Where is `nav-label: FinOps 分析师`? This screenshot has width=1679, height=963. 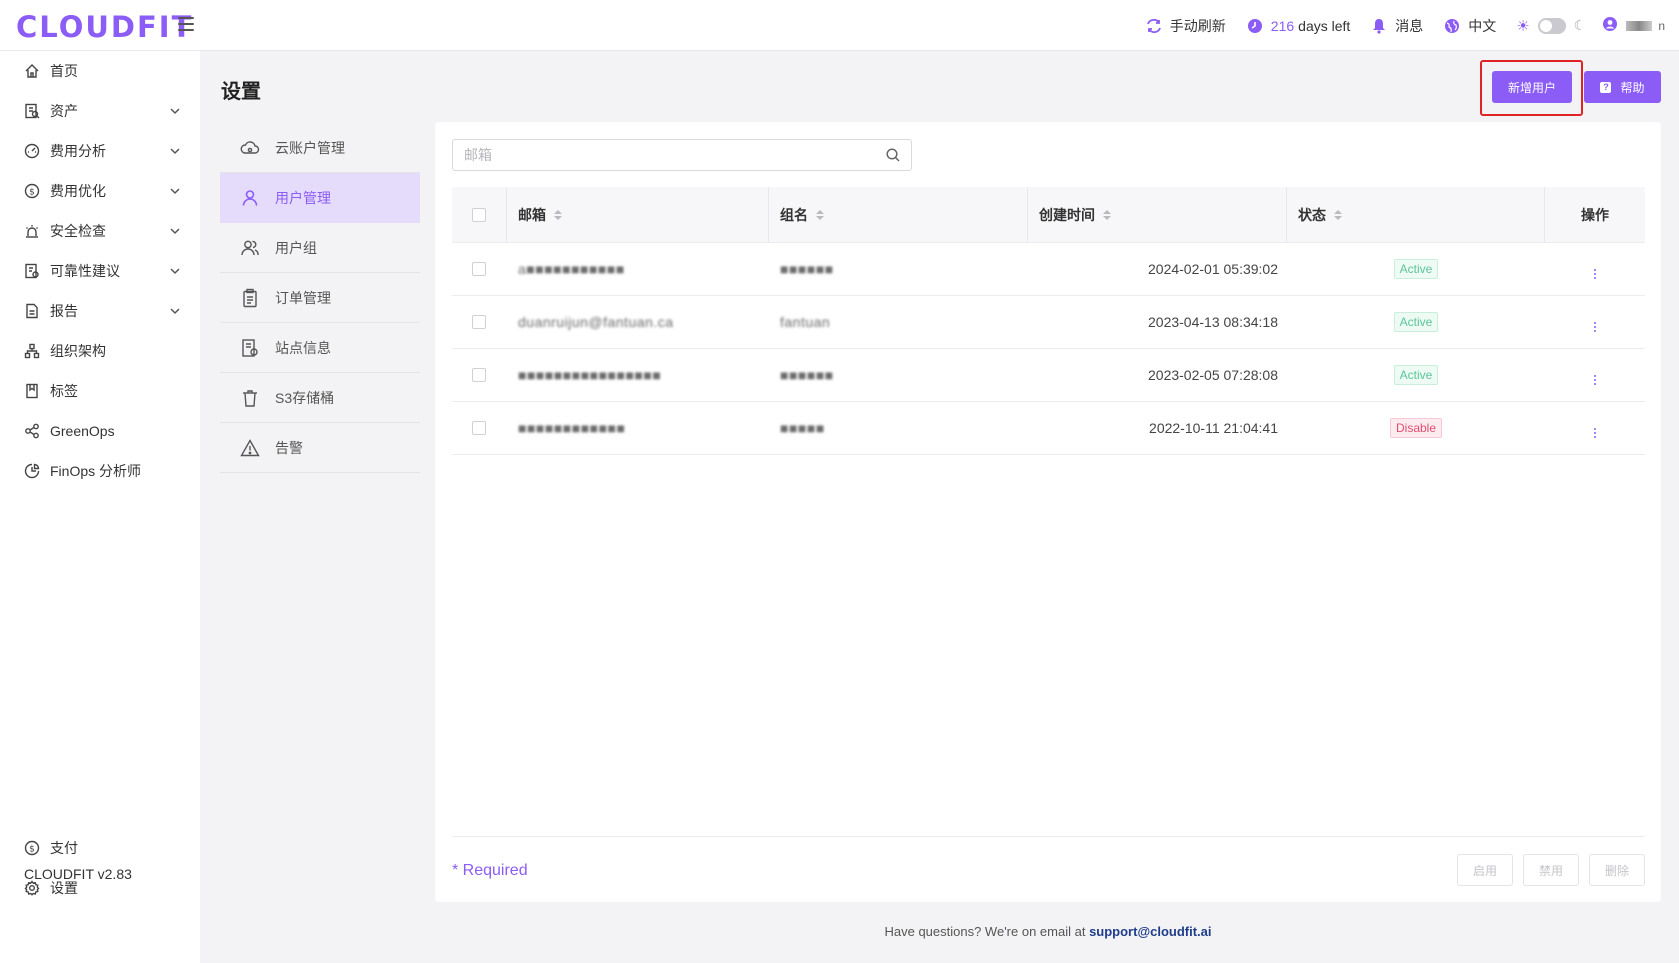
nav-label: FinOps 分析师 is located at coordinates (96, 471).